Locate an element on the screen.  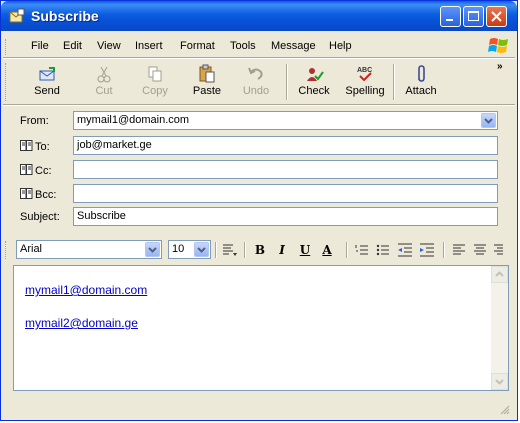
toolbar-separator-line is located at coordinates (259, 105).